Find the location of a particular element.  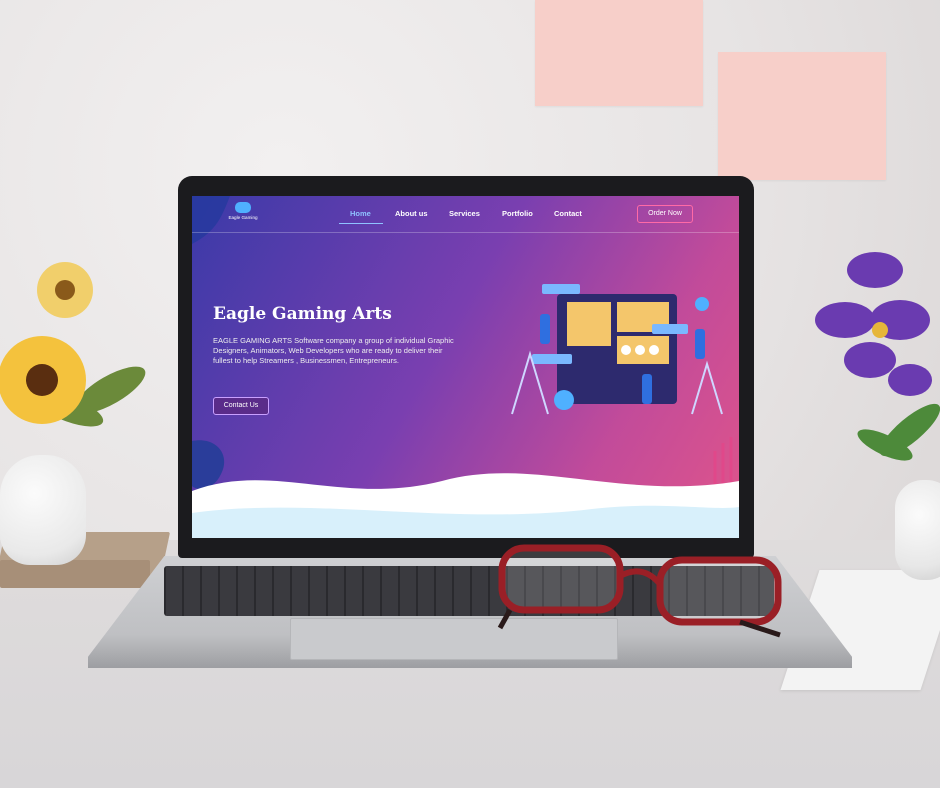

nav-services: Services is located at coordinates (464, 213).